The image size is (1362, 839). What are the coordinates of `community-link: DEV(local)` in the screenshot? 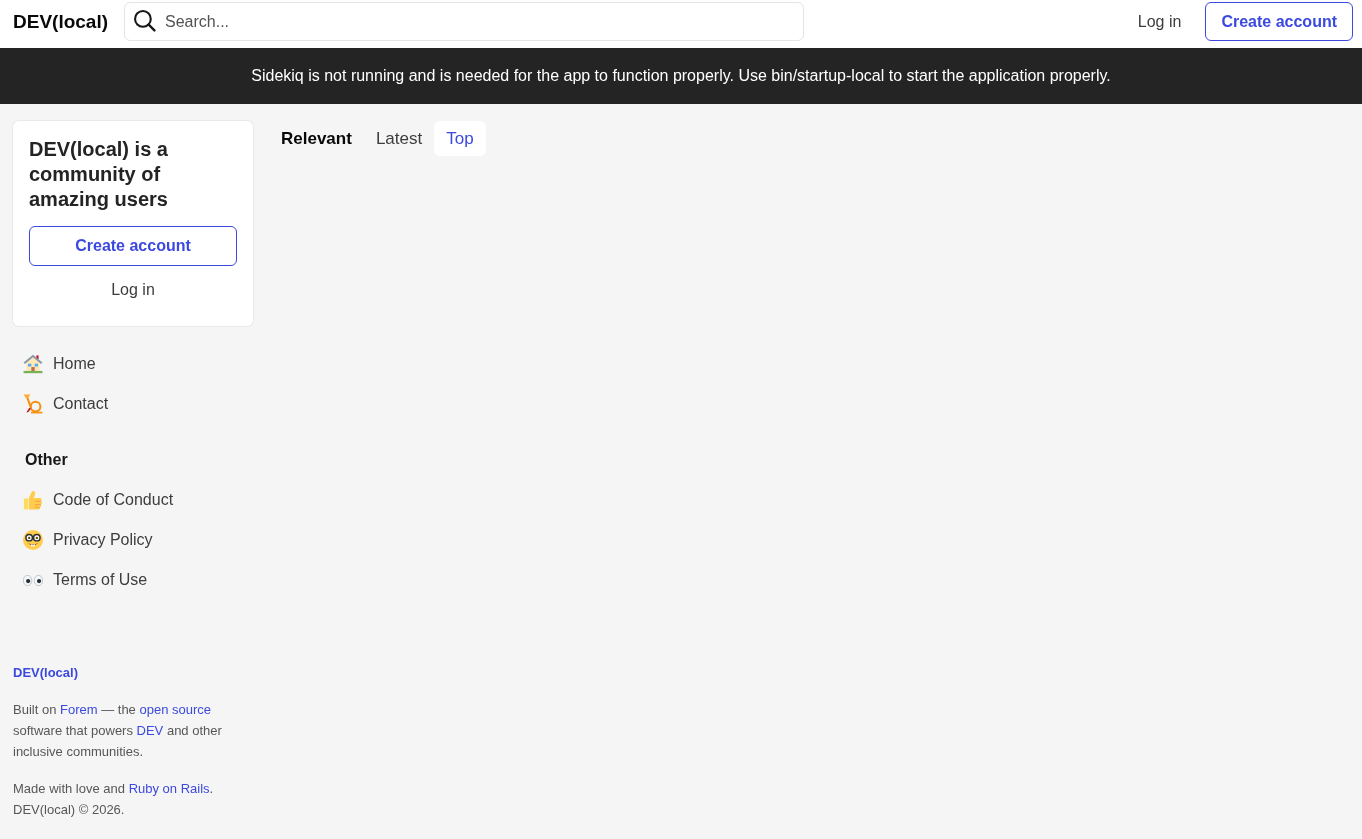 It's located at (45, 673).